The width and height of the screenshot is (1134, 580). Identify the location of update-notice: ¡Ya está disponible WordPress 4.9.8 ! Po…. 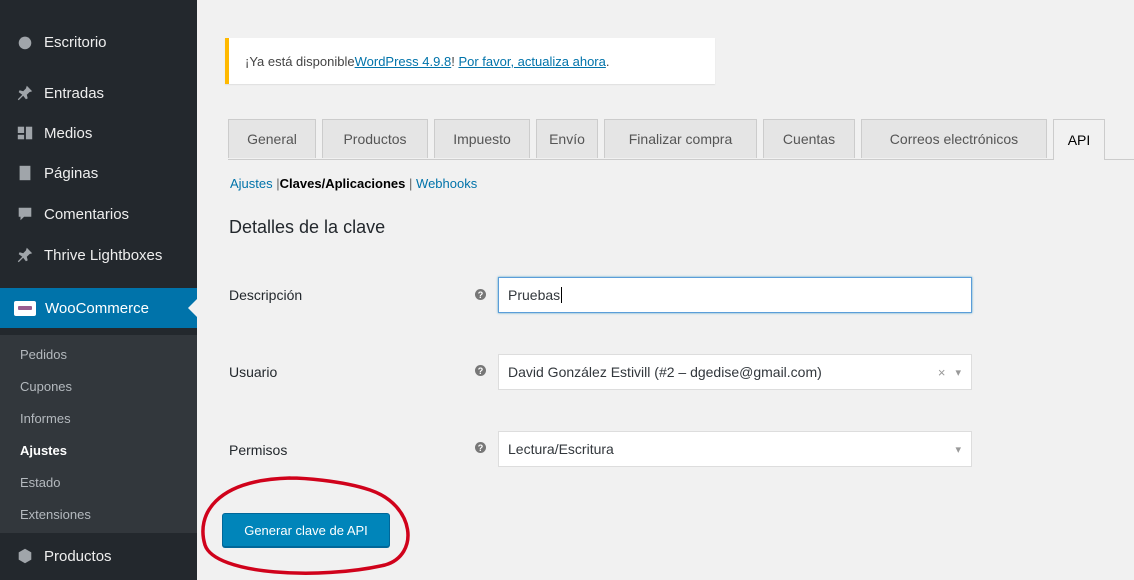
(470, 61).